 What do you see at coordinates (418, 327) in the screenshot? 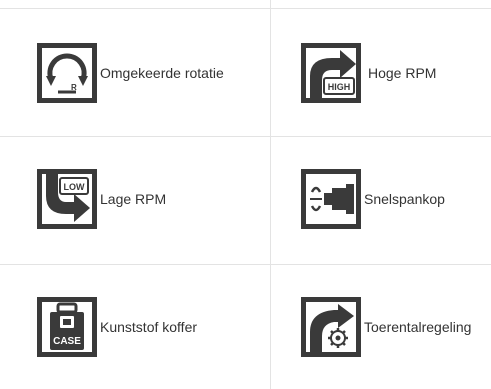
I see `feature-label: Toerentalregeling` at bounding box center [418, 327].